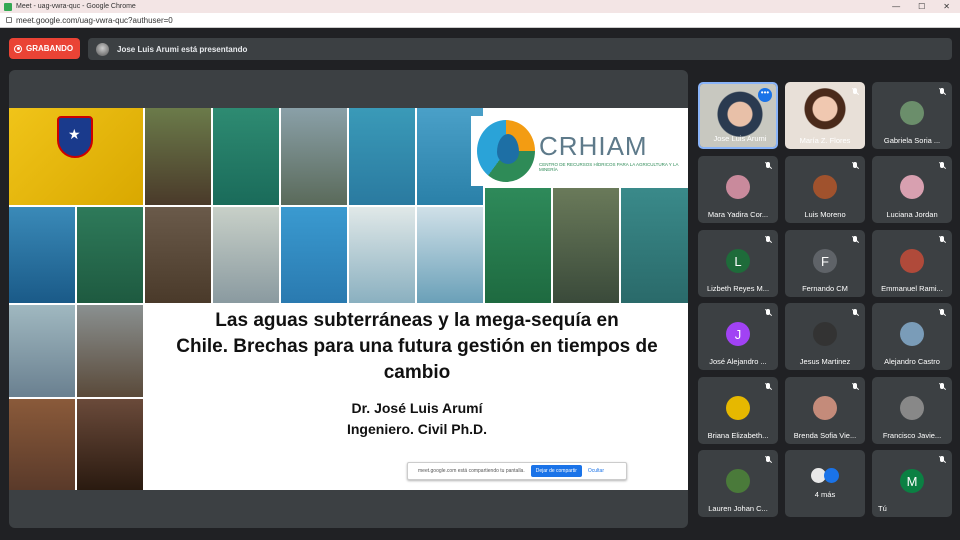  I want to click on participant-tile: M Tú, so click(912, 483).